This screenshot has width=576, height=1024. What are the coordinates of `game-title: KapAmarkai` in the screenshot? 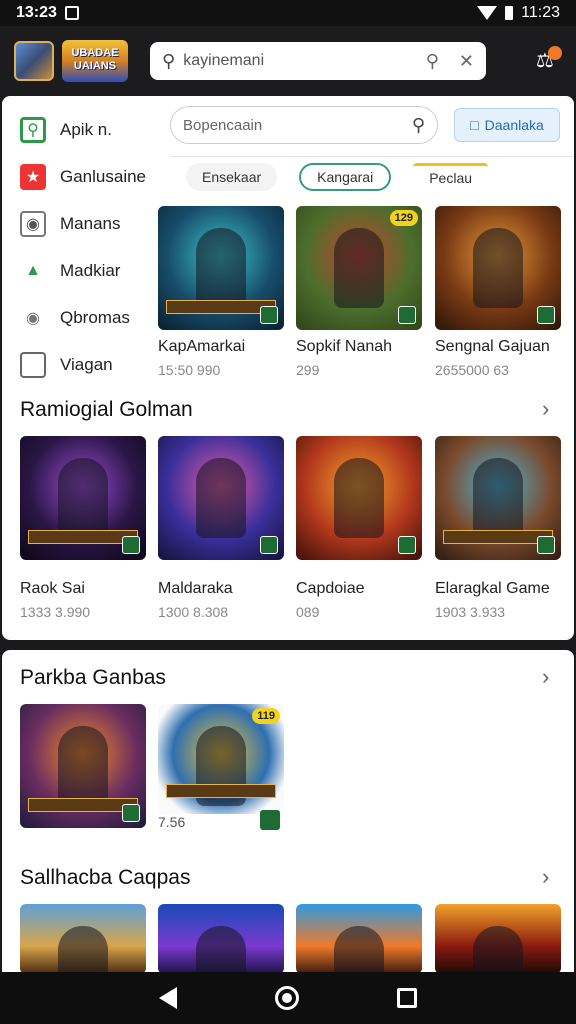 It's located at (201, 347).